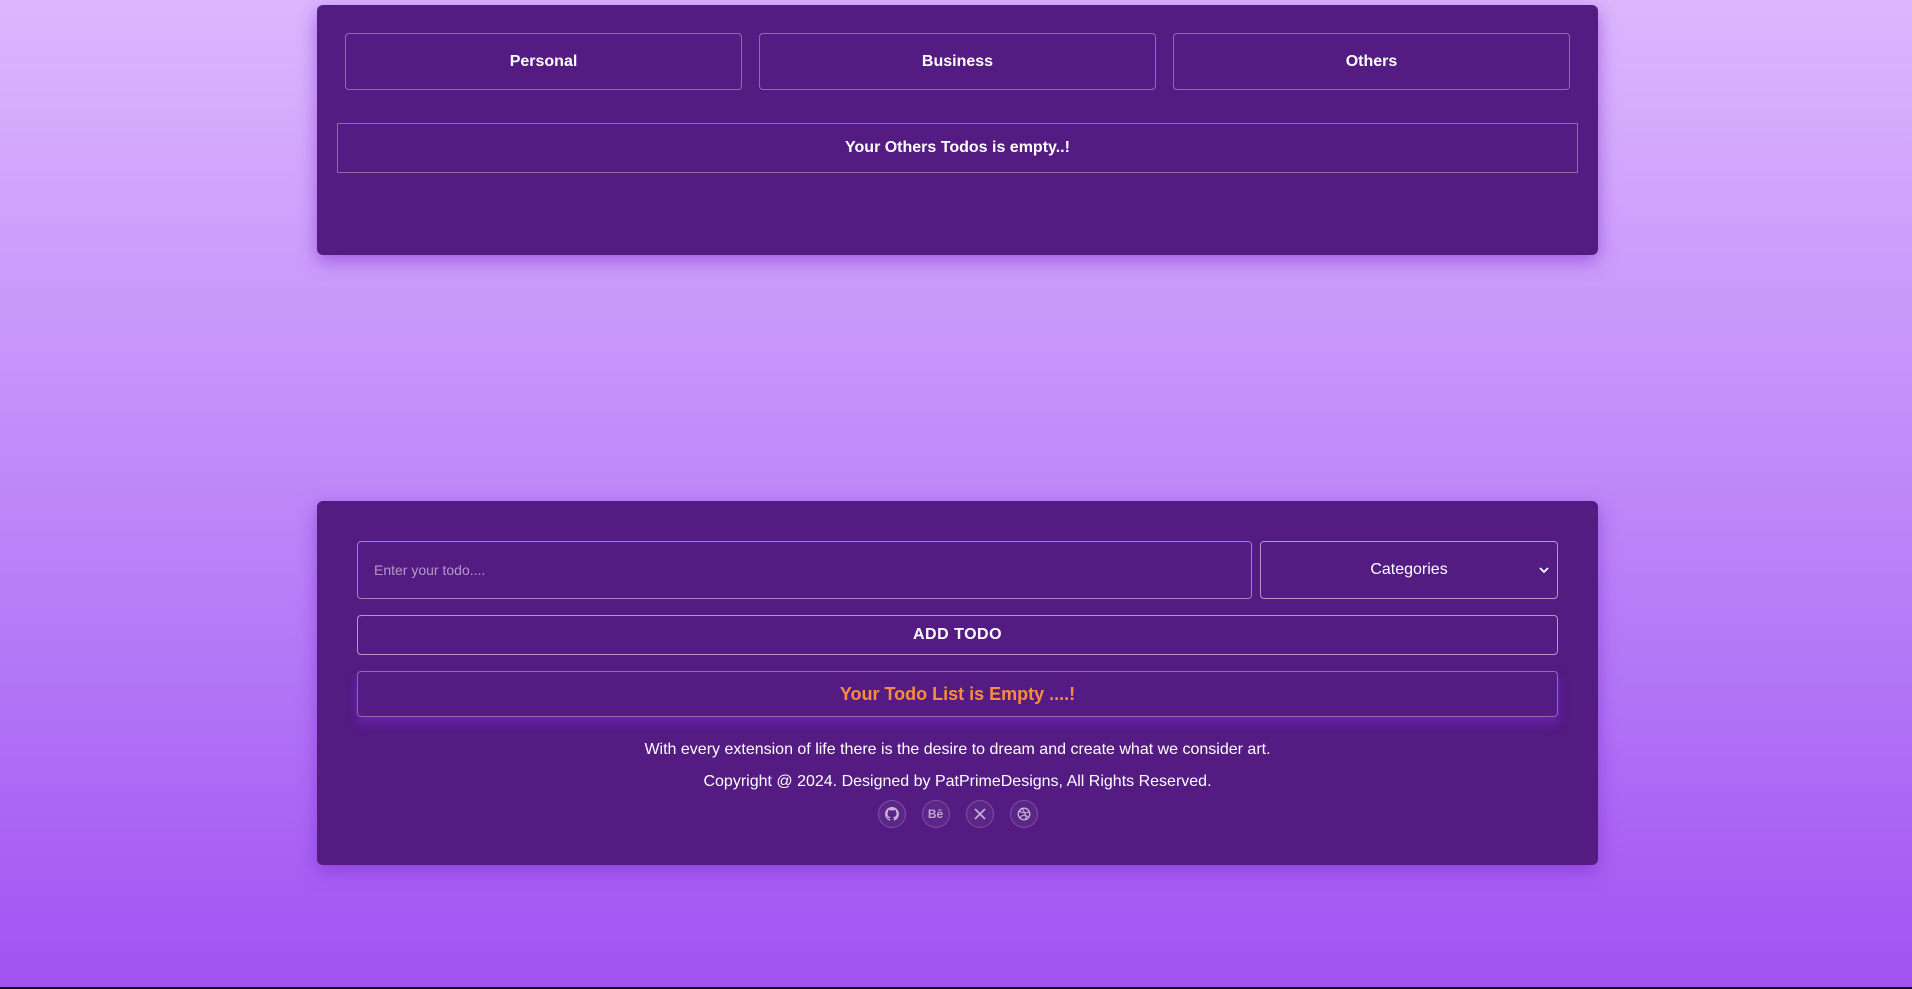 This screenshot has width=1912, height=989. I want to click on behance-icon: Bē, so click(935, 814).